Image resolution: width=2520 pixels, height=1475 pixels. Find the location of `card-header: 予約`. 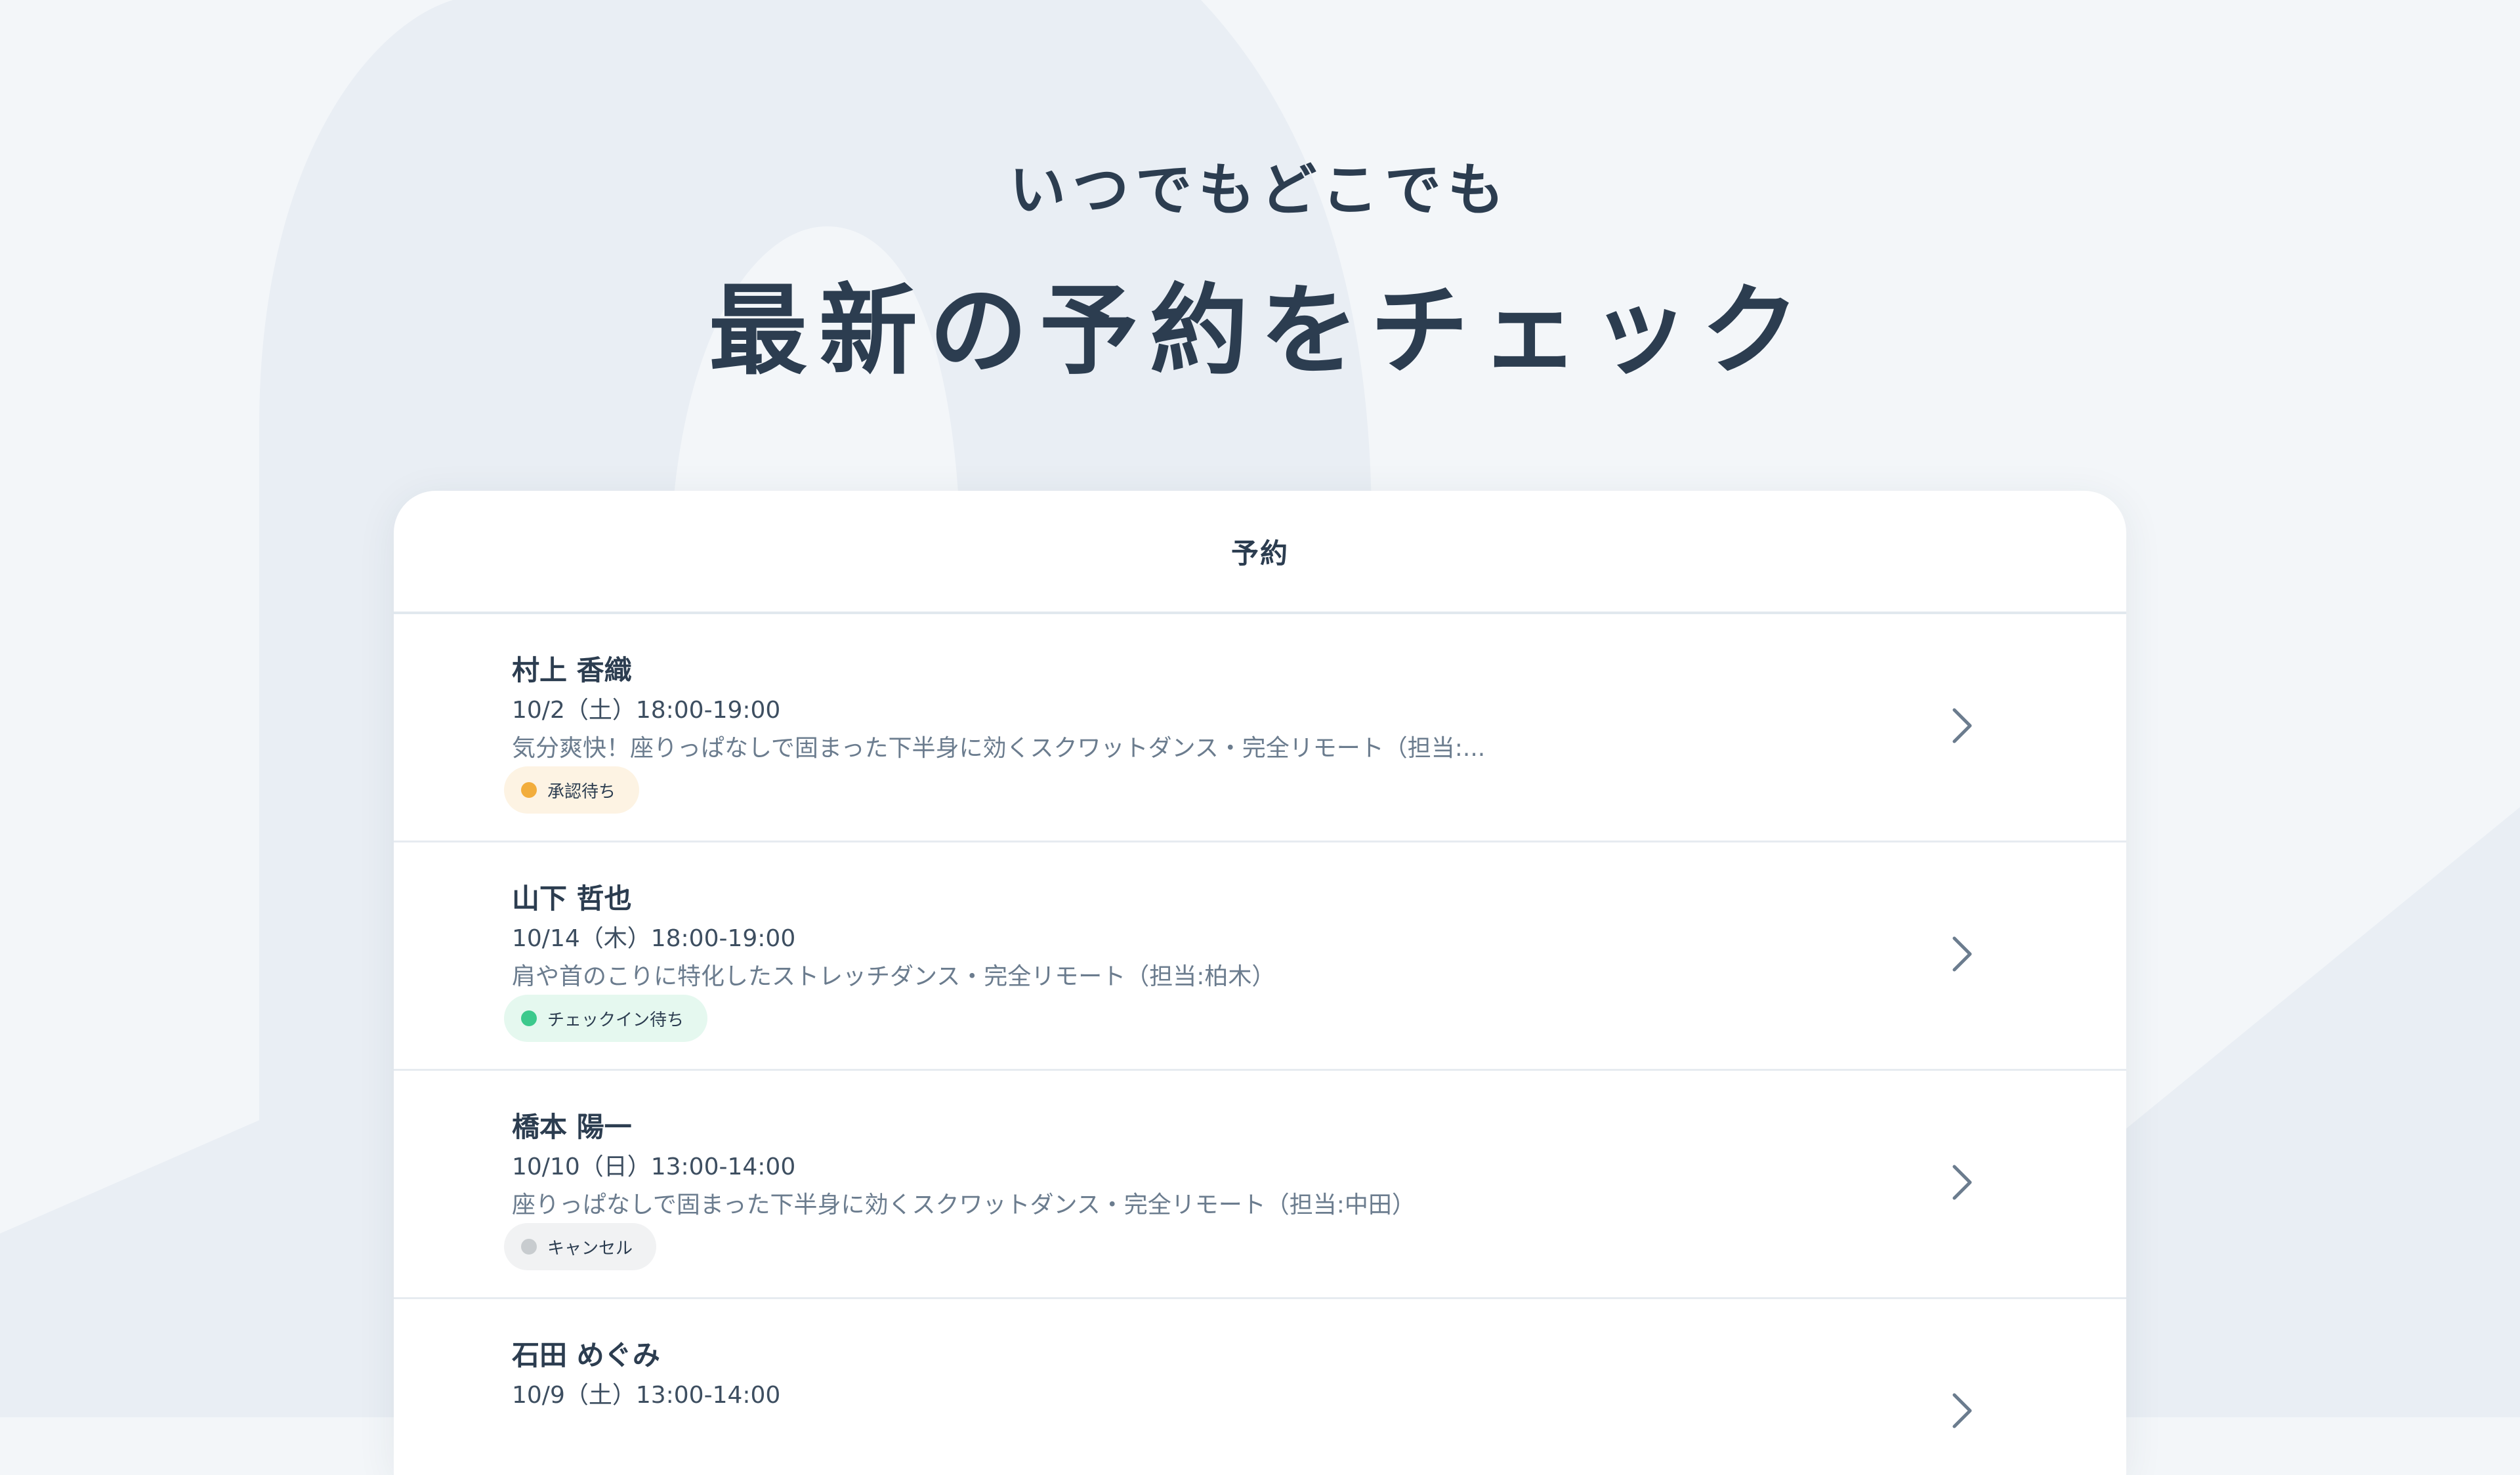

card-header: 予約 is located at coordinates (1260, 552).